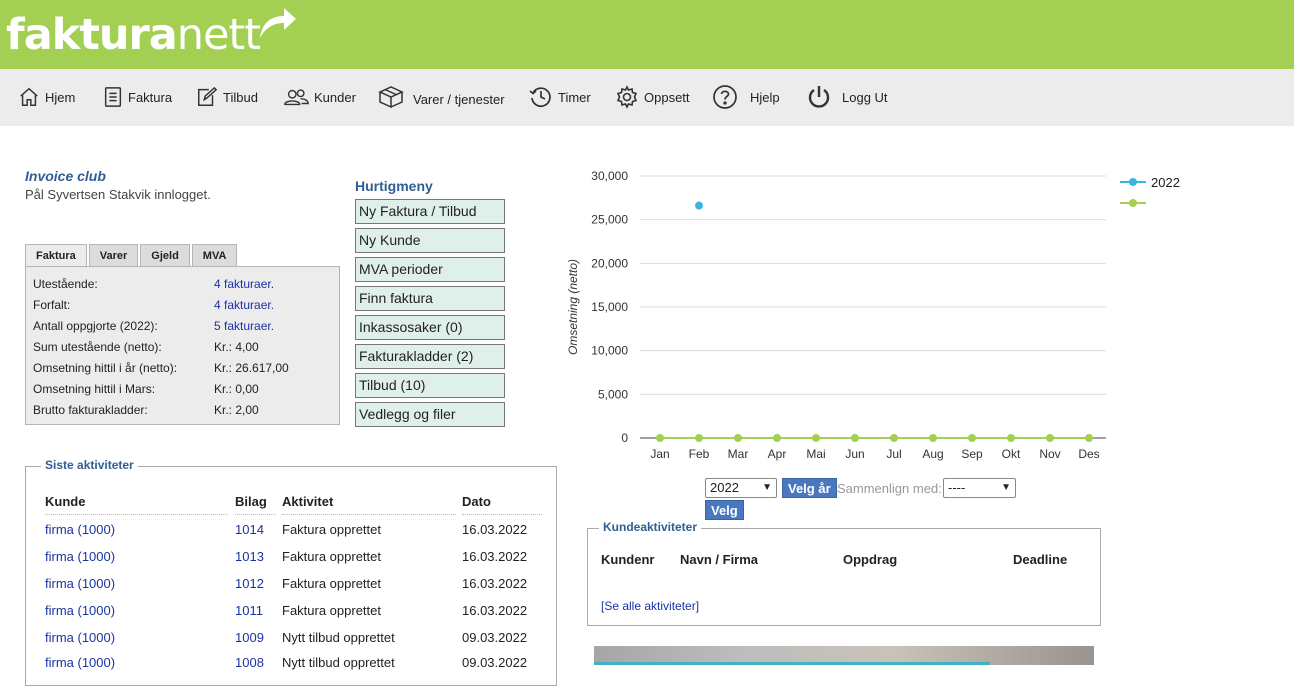 Image resolution: width=1294 pixels, height=686 pixels. What do you see at coordinates (244, 326) in the screenshot?
I see `stat-value: 5 fakturaer.` at bounding box center [244, 326].